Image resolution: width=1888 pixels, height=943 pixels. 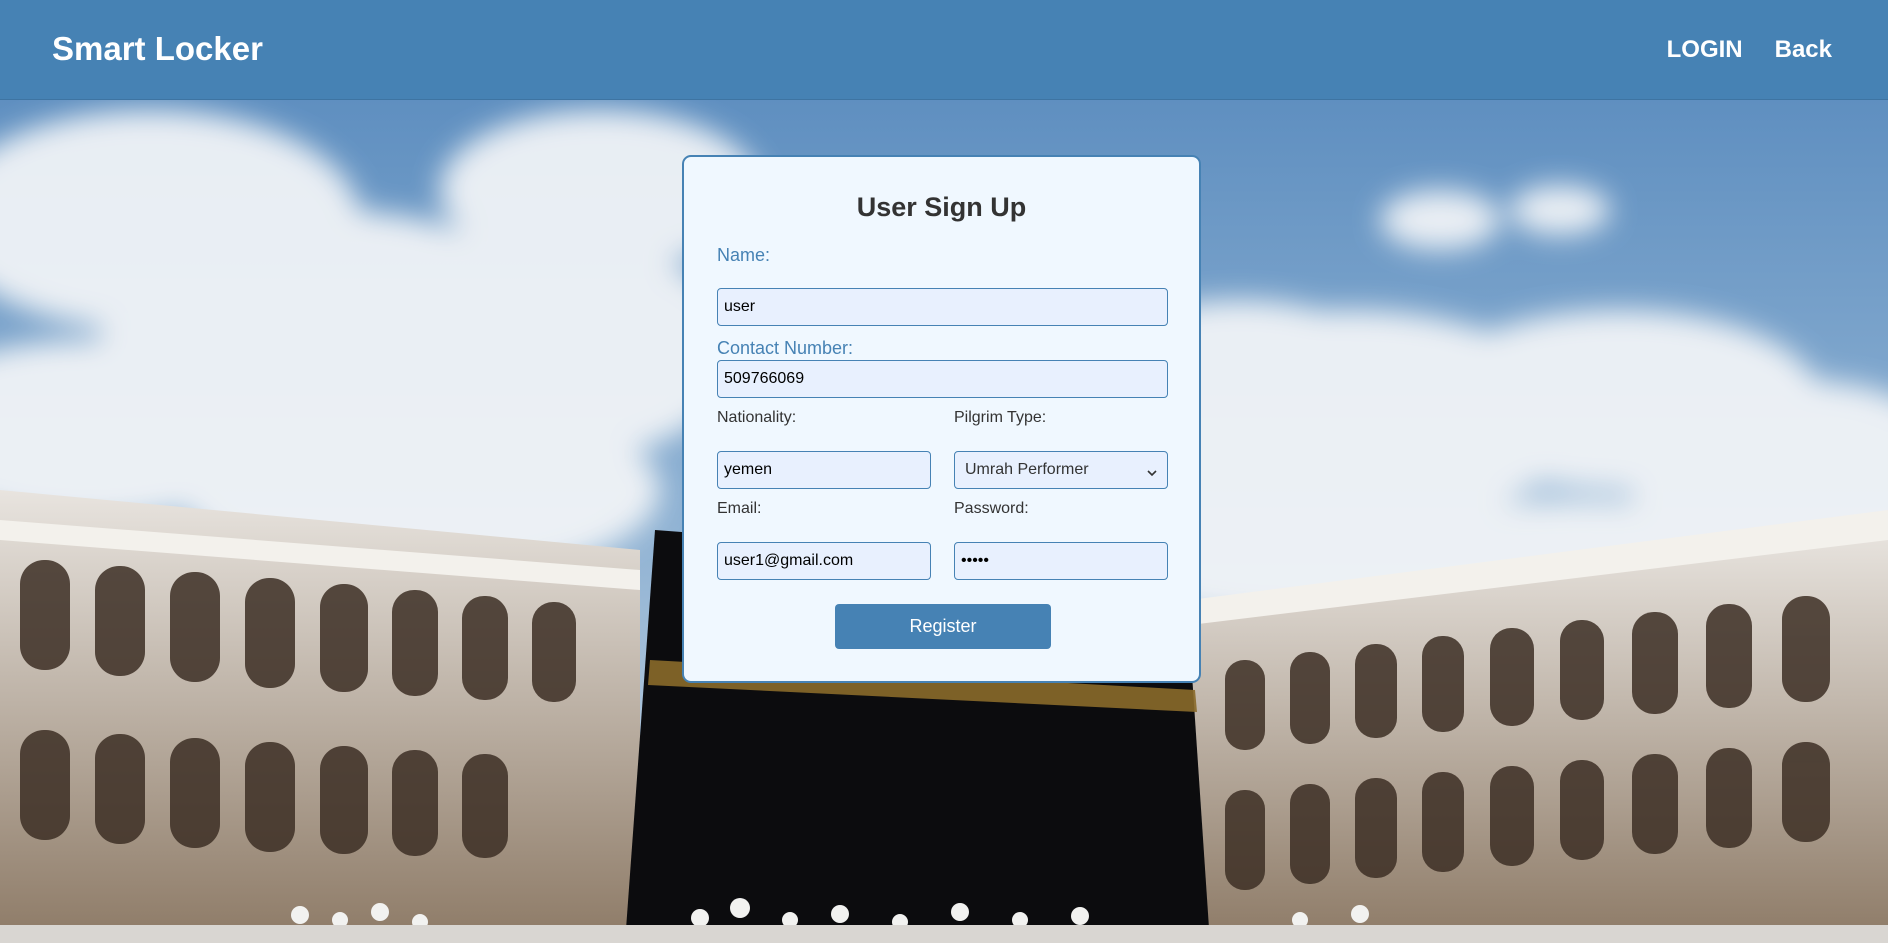 I want to click on form-title: User Sign Up, so click(x=941, y=207).